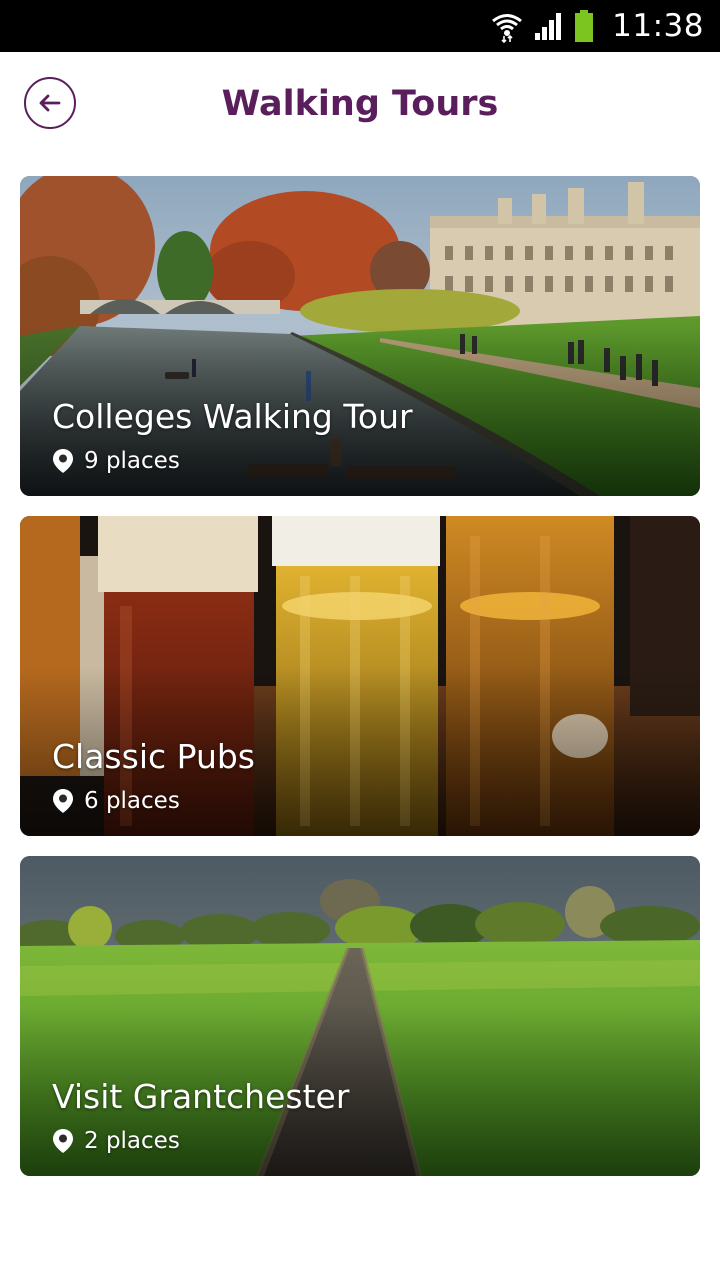  I want to click on signal-icon, so click(548, 26).